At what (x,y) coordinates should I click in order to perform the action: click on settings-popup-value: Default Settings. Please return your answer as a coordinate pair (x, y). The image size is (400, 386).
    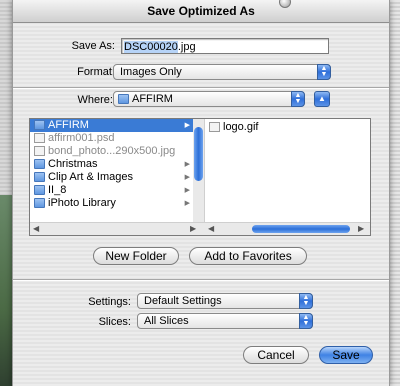
    Looking at the image, I should click on (183, 301).